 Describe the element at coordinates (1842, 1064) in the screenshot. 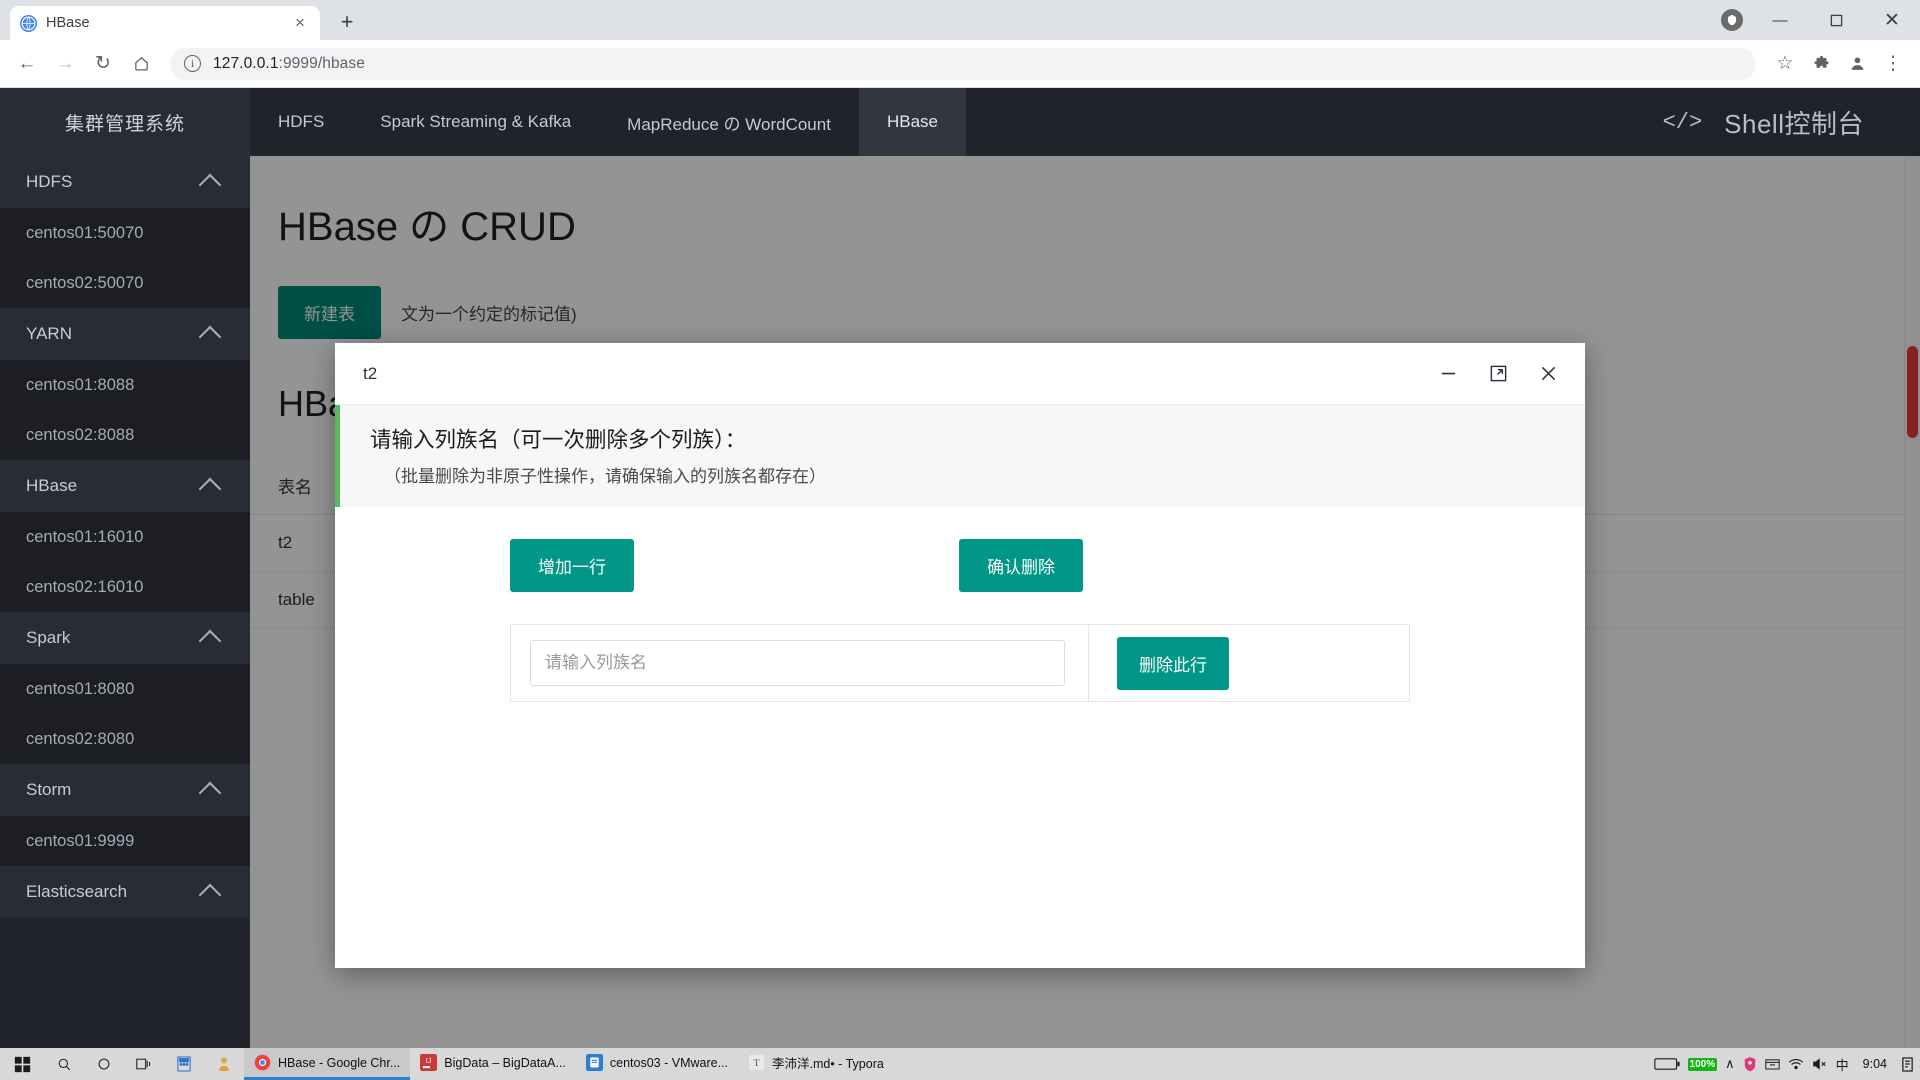

I see `ime-icon: 中` at that location.